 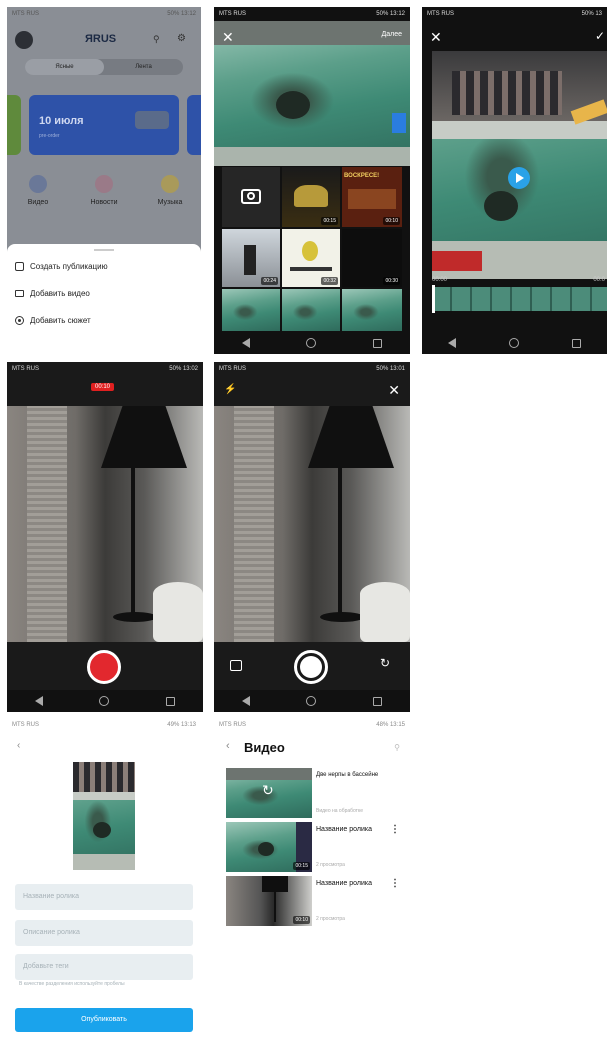 I want to click on category-video: Видео, so click(x=38, y=190).